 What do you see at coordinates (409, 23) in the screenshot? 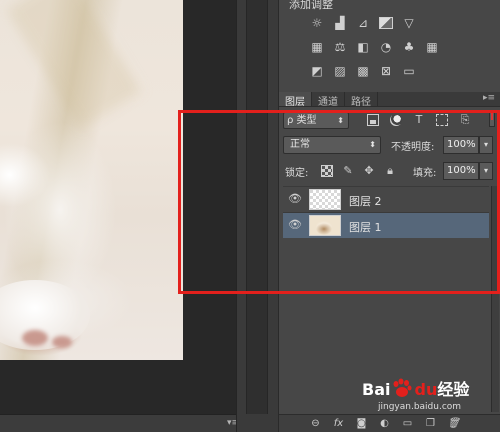
I see `vibrance-icon: ▽` at bounding box center [409, 23].